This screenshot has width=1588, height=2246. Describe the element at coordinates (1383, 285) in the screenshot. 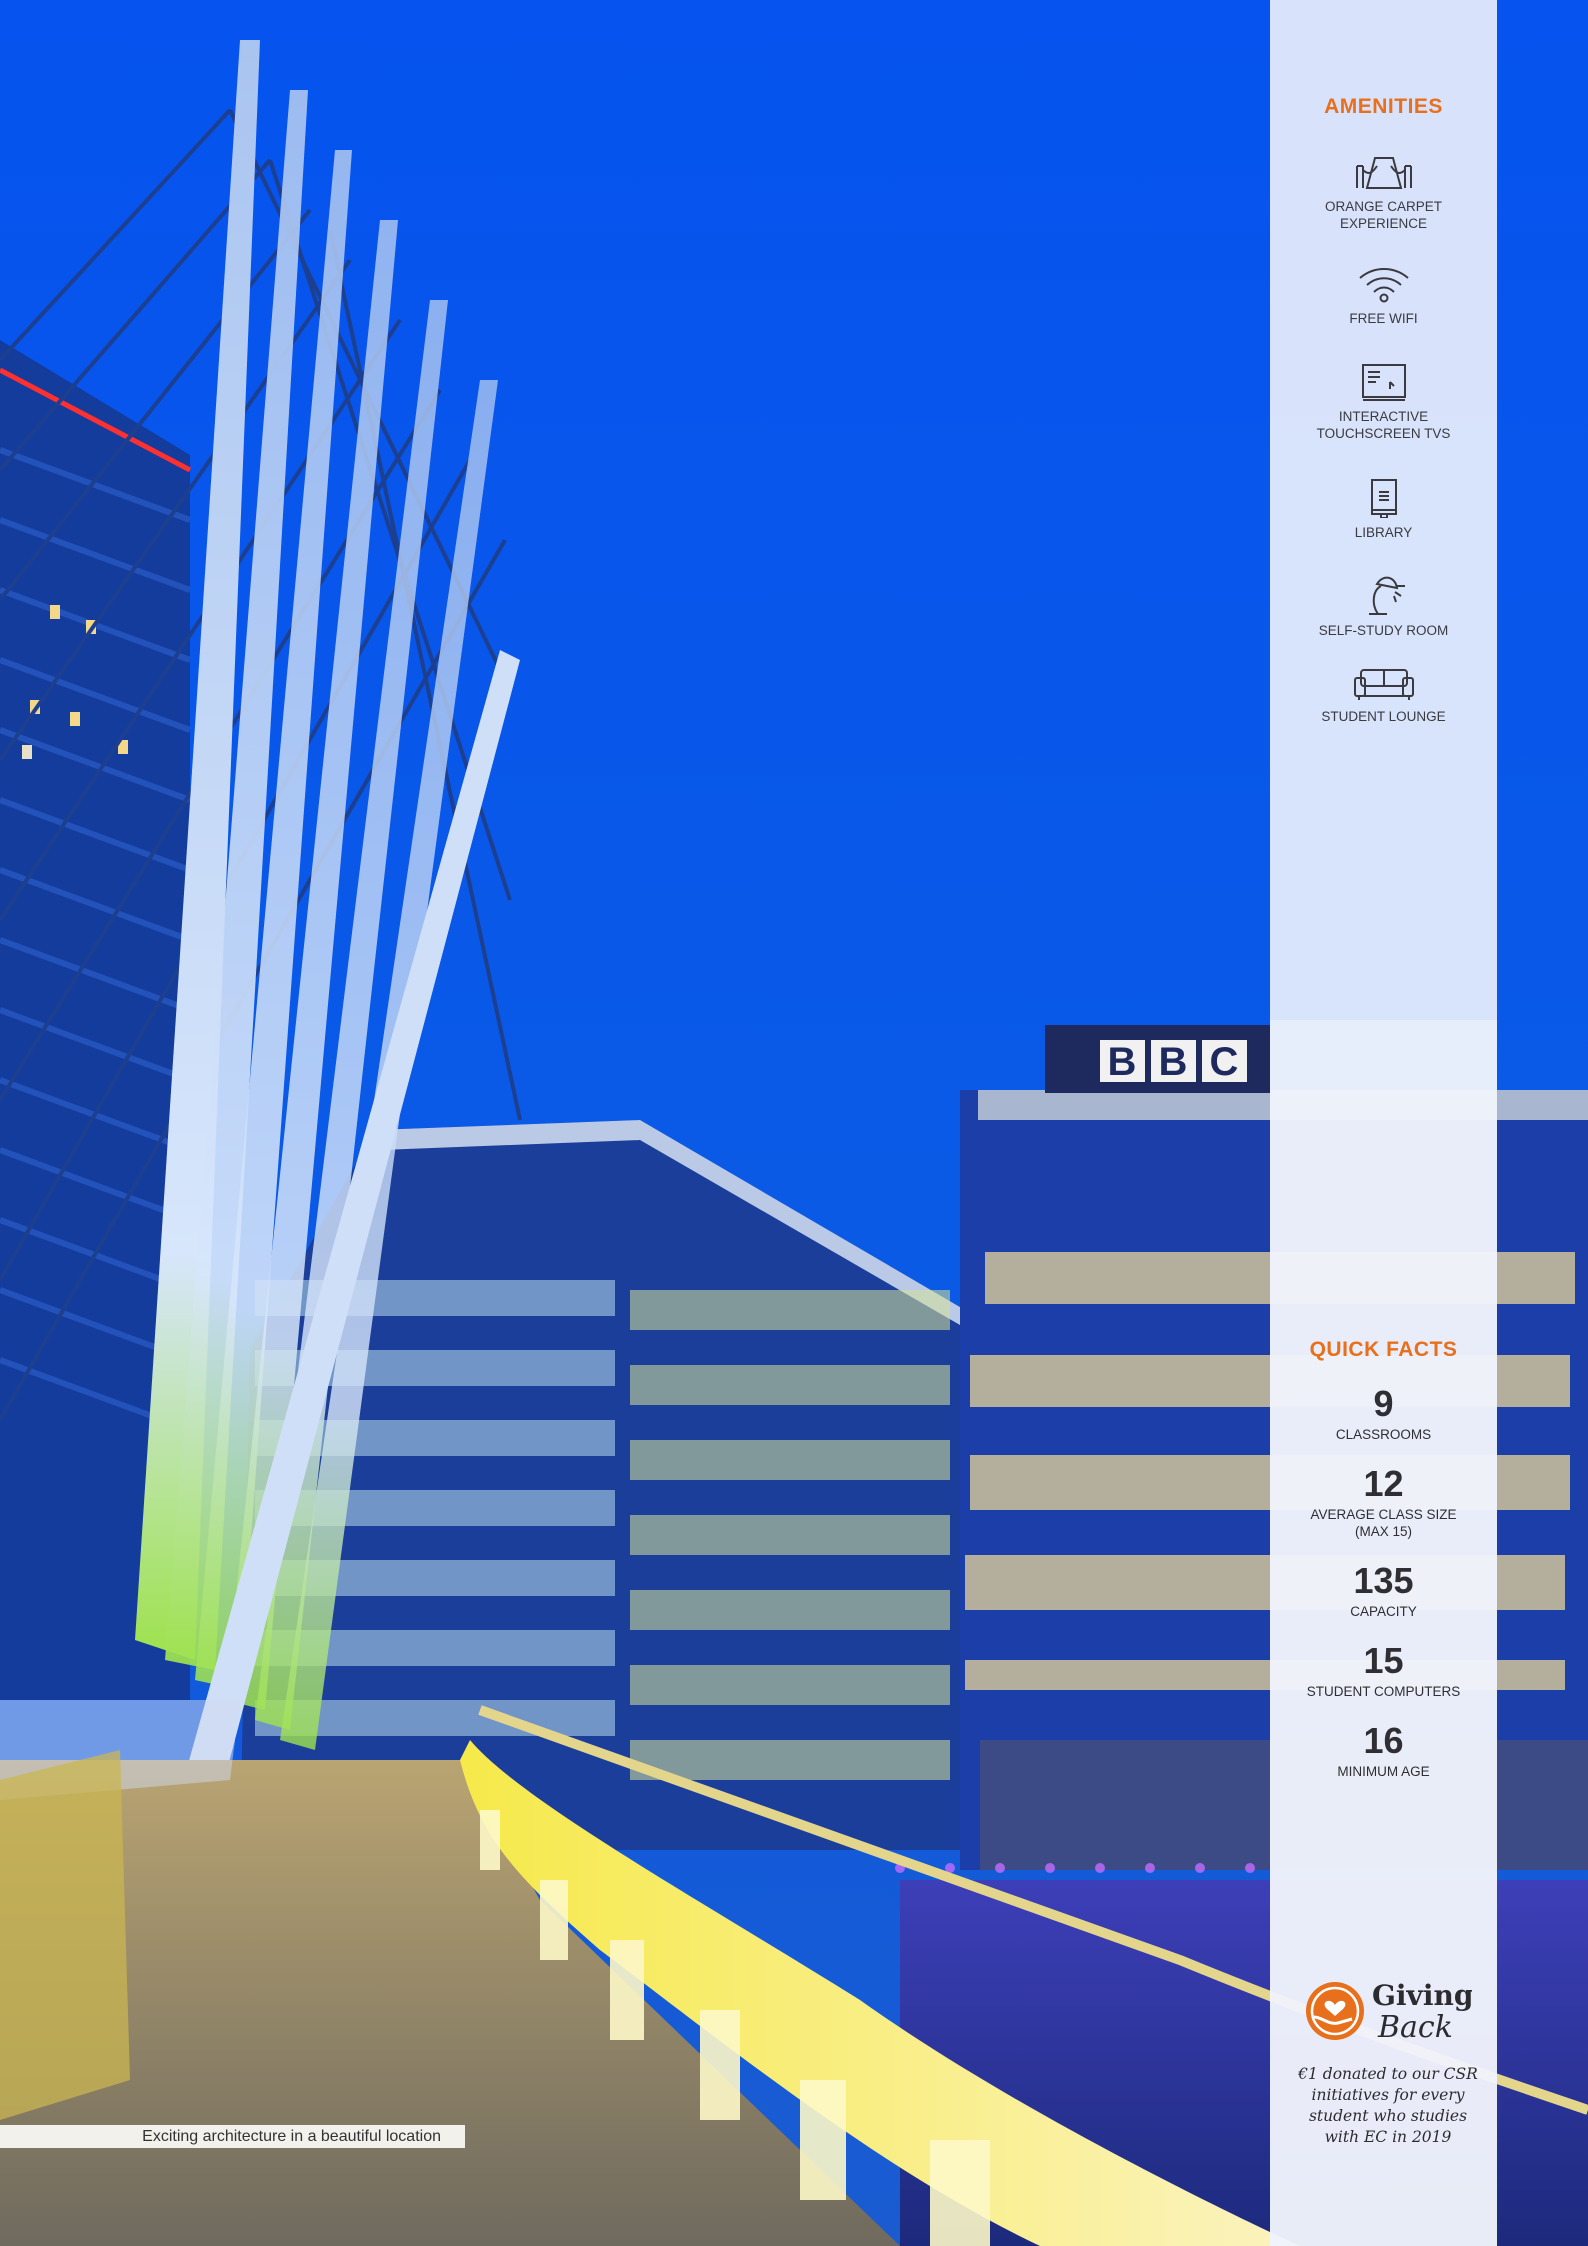

I see `wifi-icon` at that location.